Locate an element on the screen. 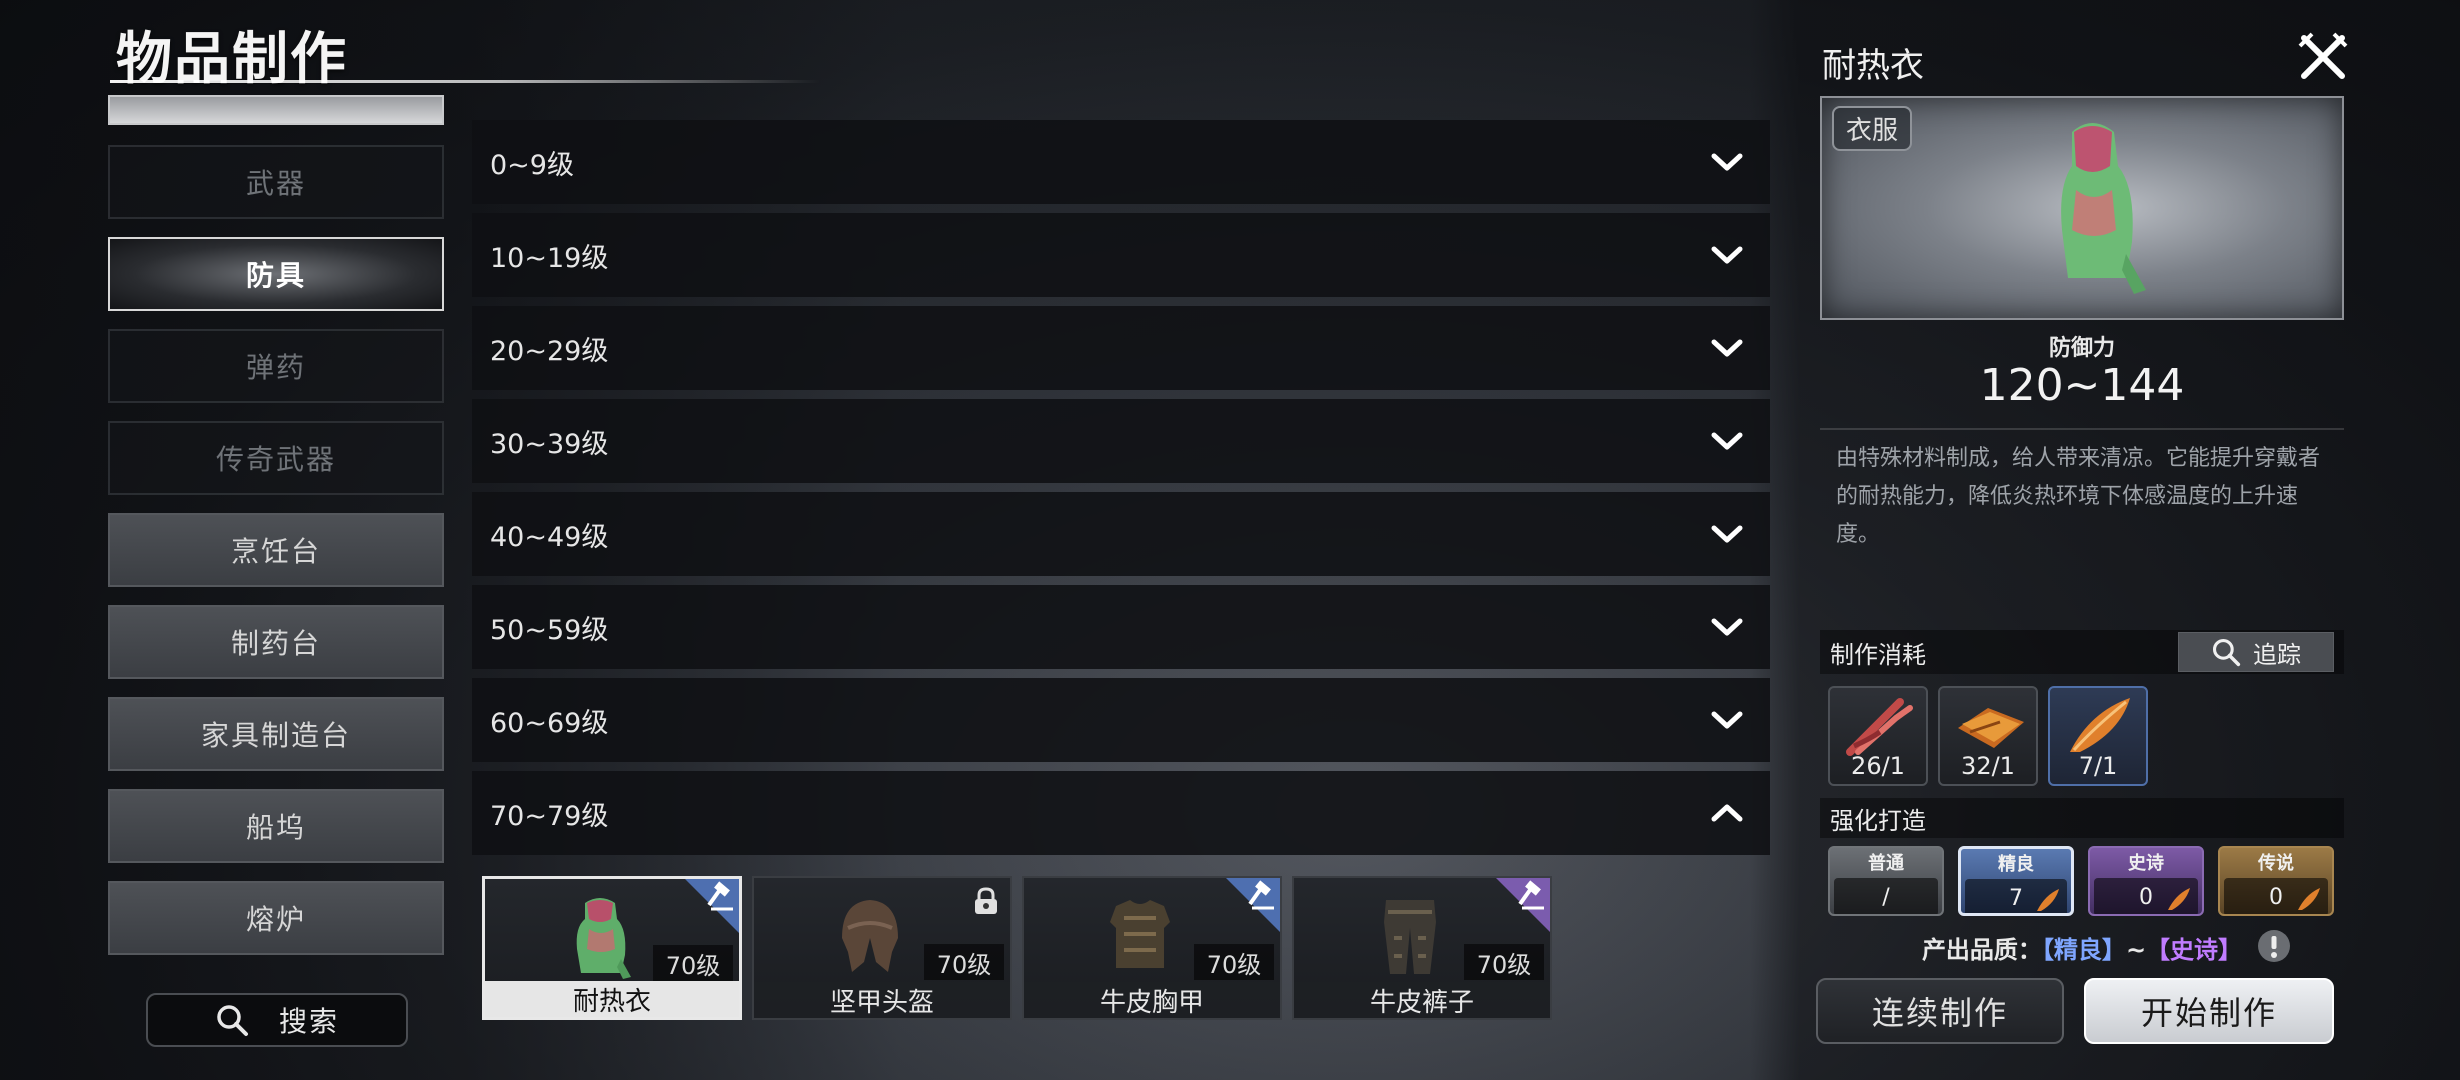 The image size is (2460, 1080). level-row: 0~9级 is located at coordinates (1121, 162).